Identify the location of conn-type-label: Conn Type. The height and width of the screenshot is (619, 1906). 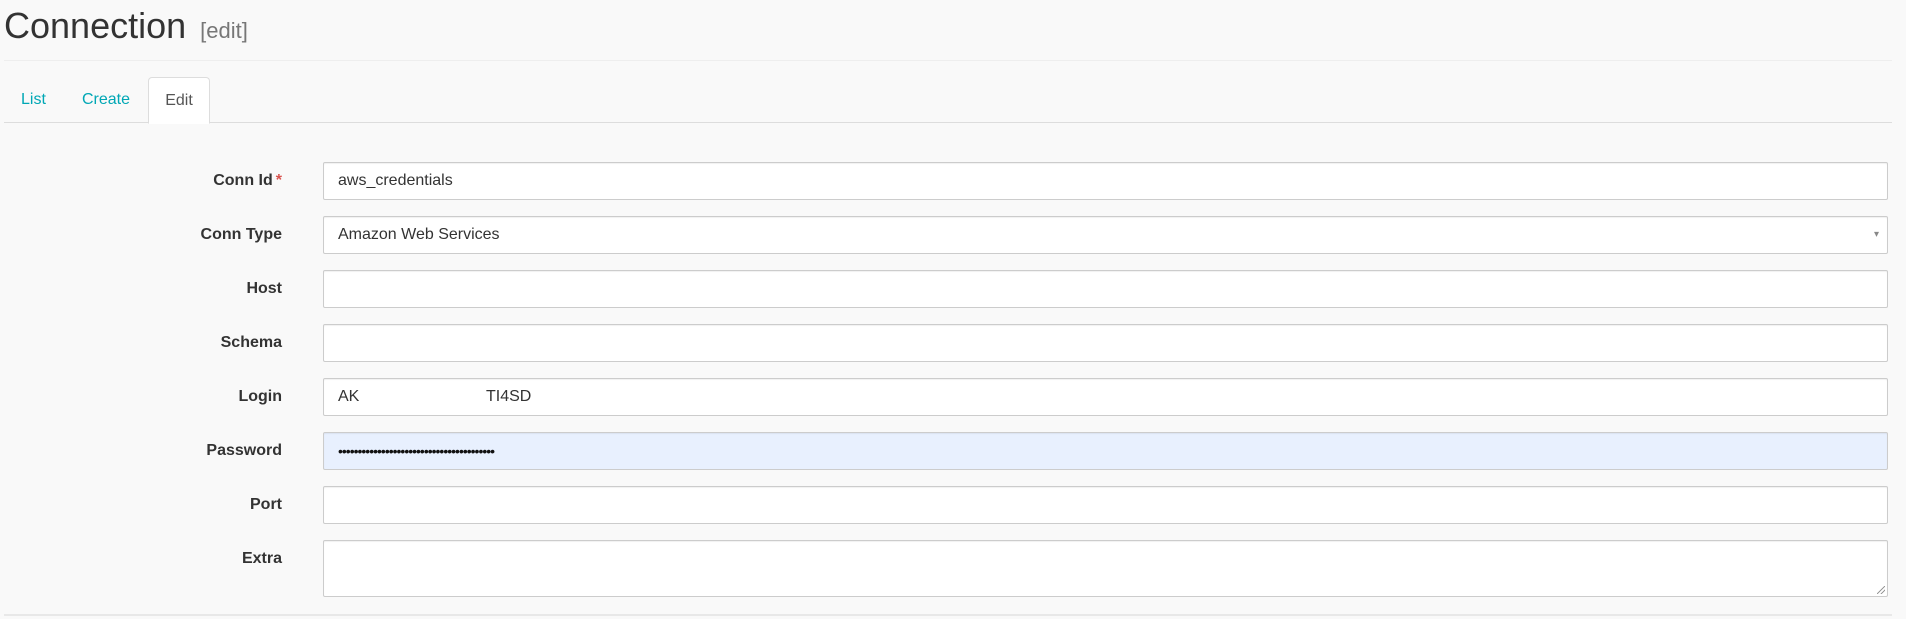
(241, 234).